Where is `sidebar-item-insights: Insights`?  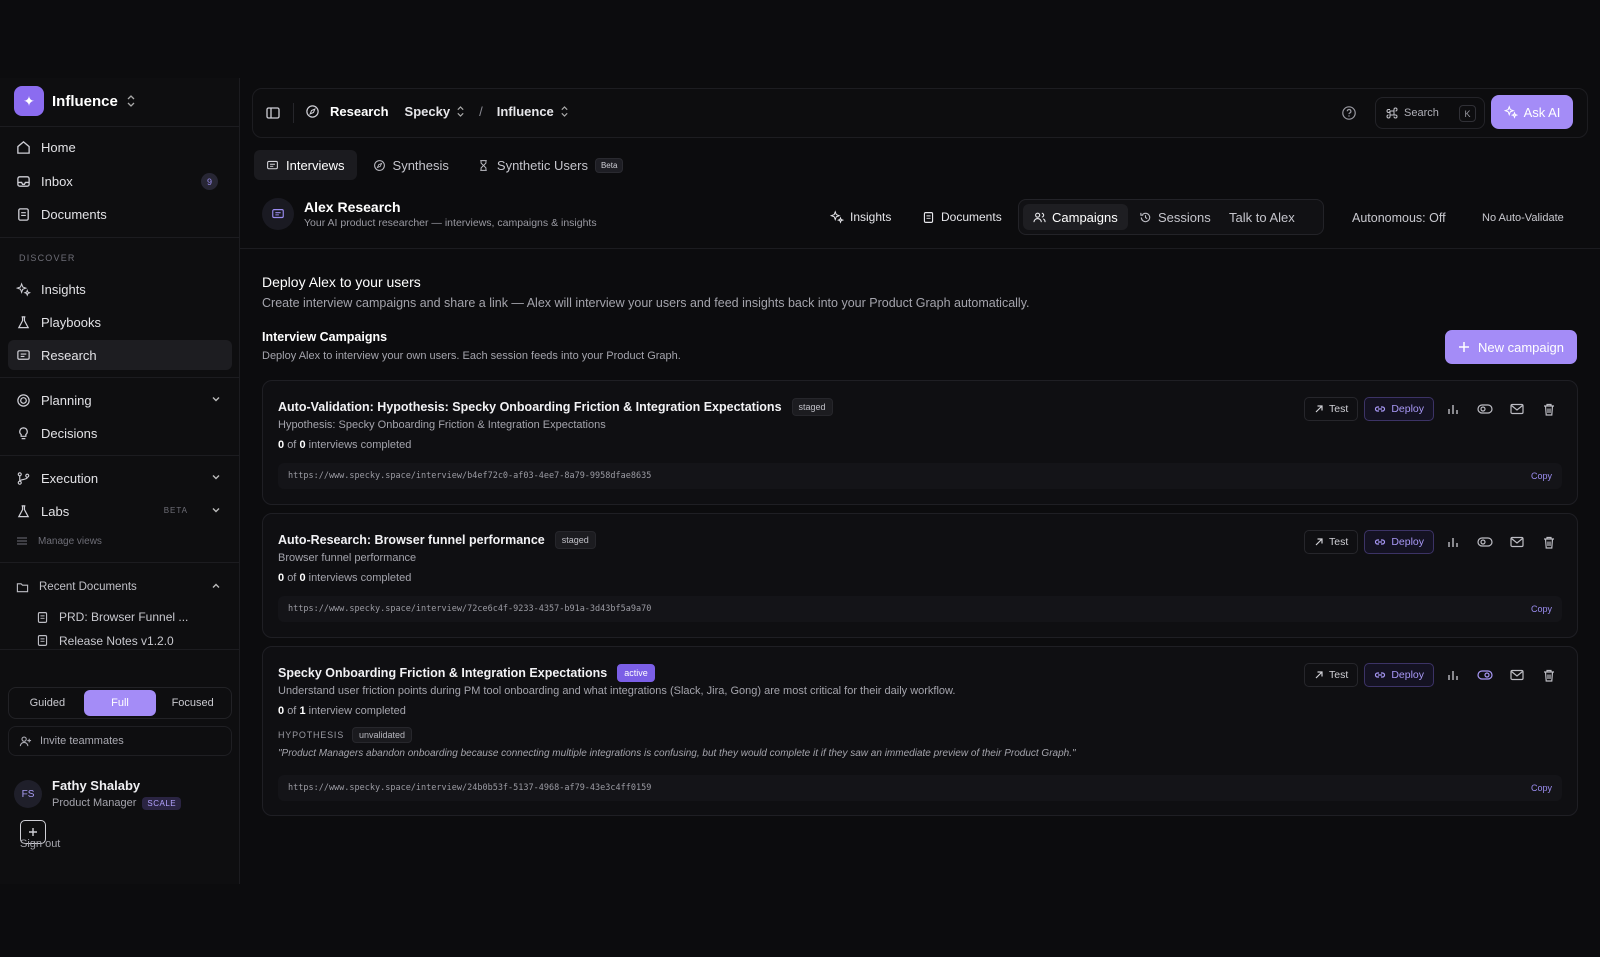 sidebar-item-insights: Insights is located at coordinates (120, 289).